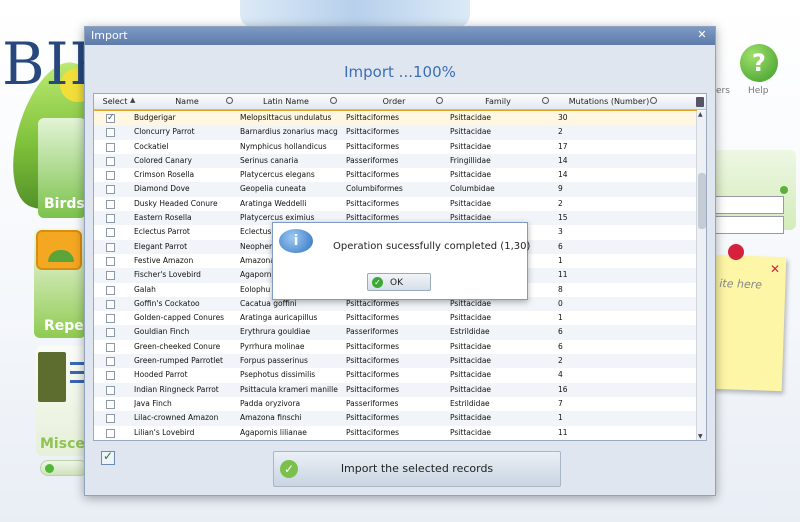  I want to click on column-header-select: Select, so click(115, 102).